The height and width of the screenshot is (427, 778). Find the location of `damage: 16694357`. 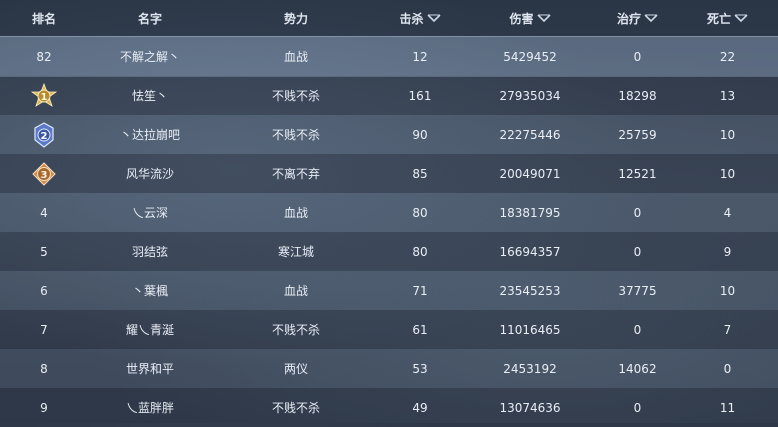

damage: 16694357 is located at coordinates (530, 251).